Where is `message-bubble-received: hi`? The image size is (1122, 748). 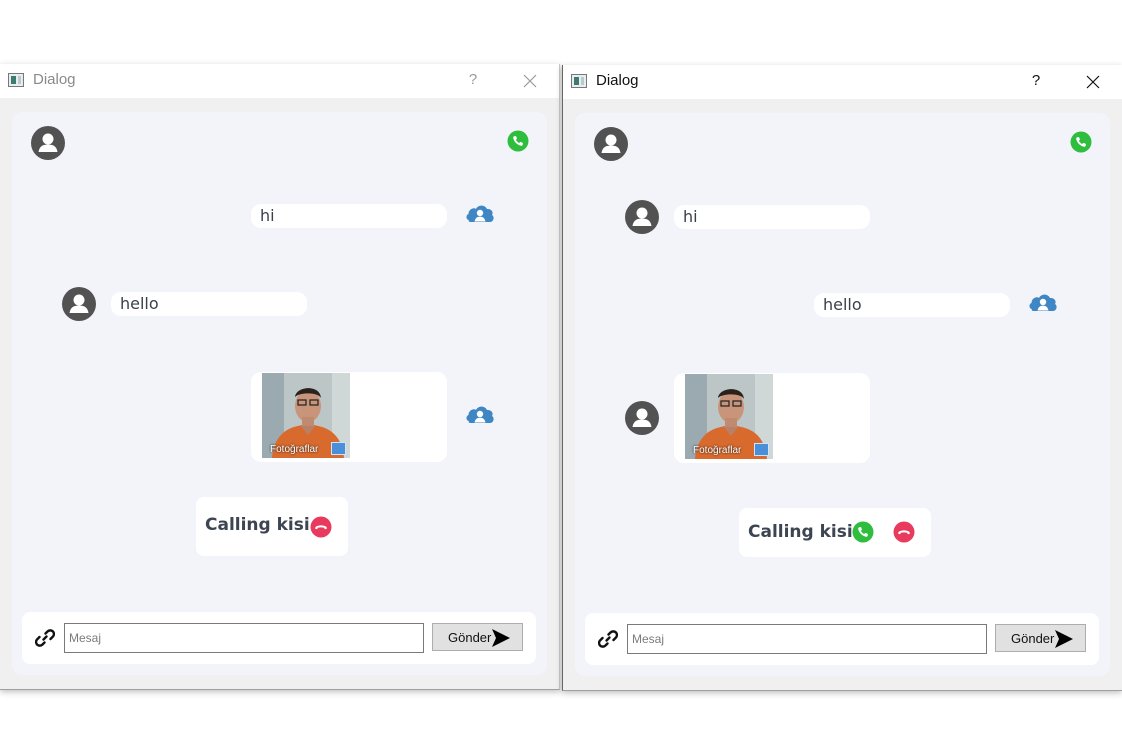 message-bubble-received: hi is located at coordinates (772, 217).